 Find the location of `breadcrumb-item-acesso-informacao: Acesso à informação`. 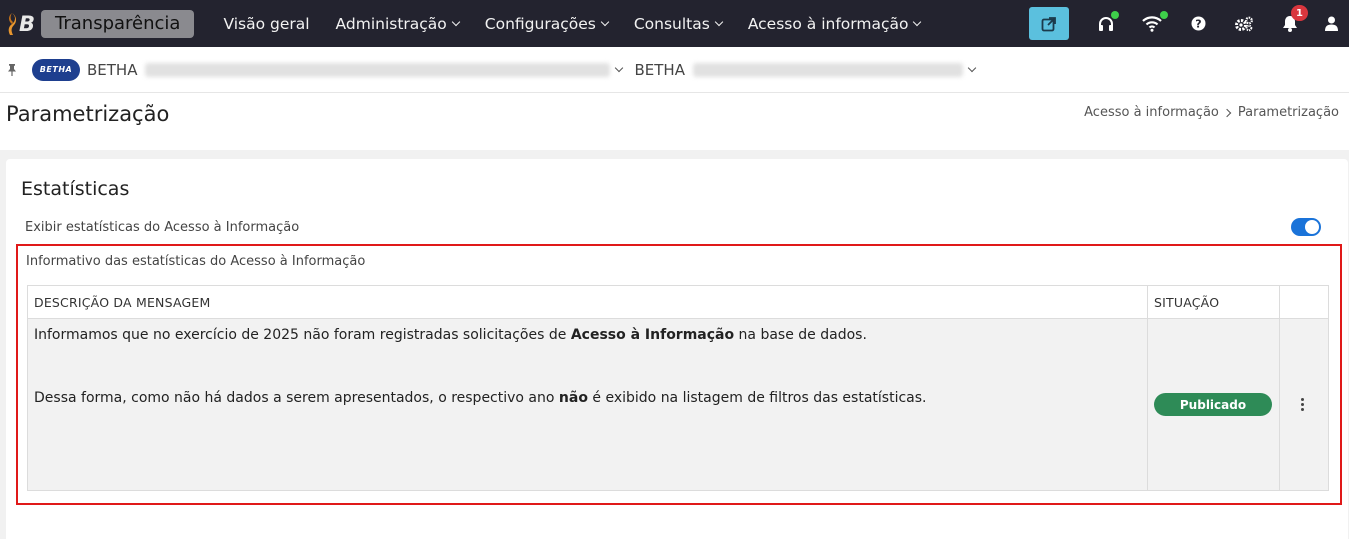

breadcrumb-item-acesso-informacao: Acesso à informação is located at coordinates (1151, 112).